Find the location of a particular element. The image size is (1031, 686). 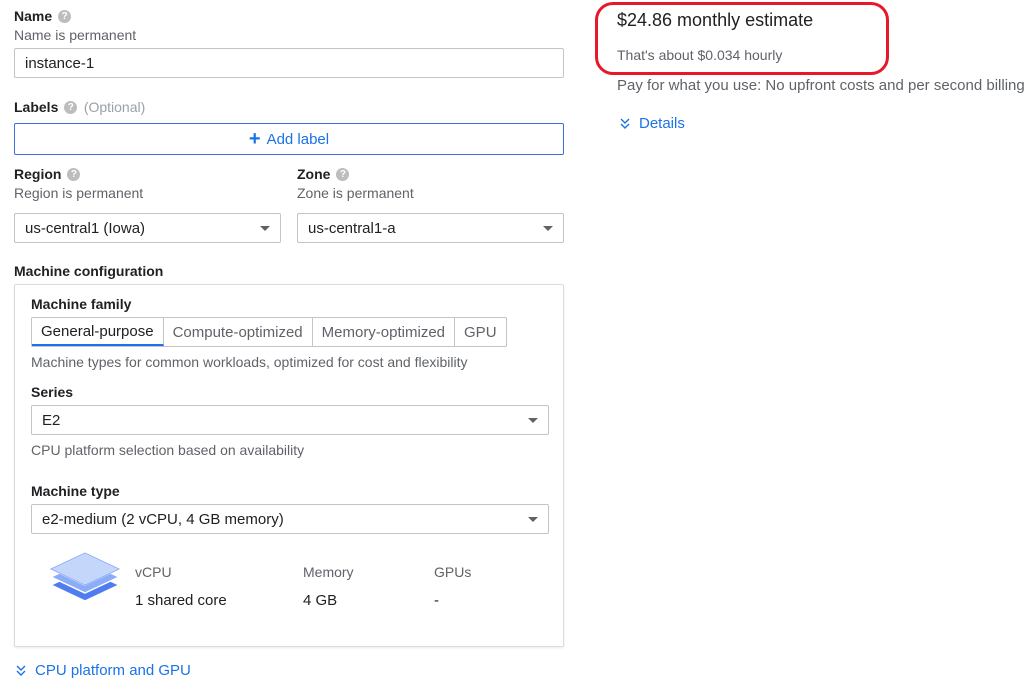

cpu-platform-expander: CPU platform and GPU is located at coordinates (103, 670).